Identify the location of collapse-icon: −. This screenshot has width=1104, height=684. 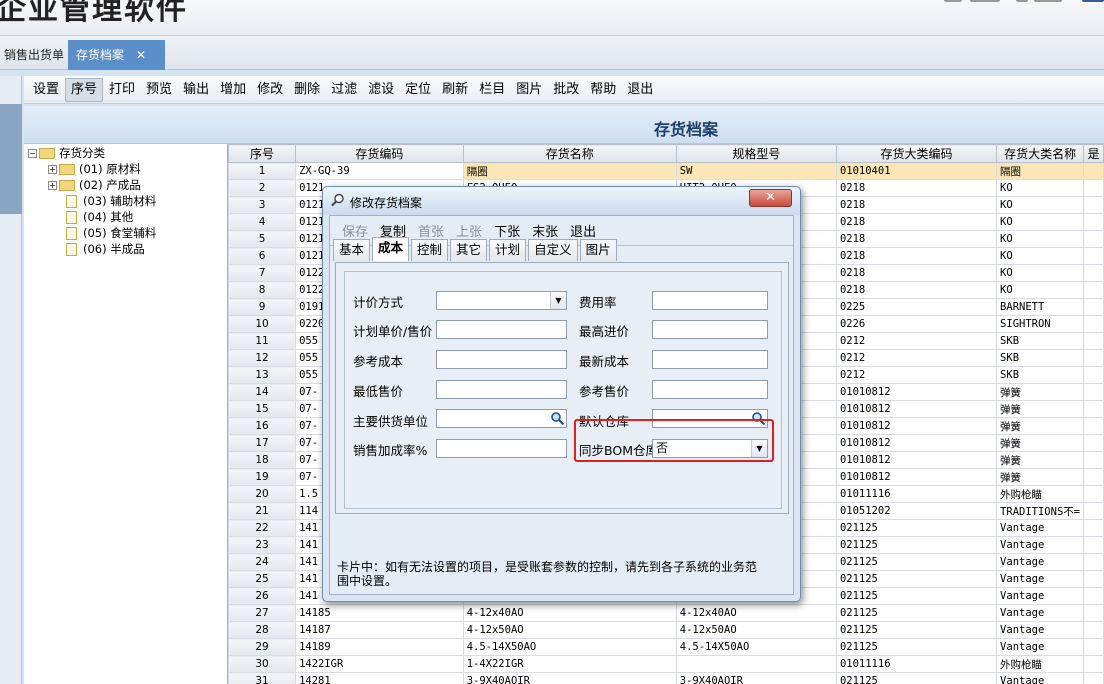
(32, 153).